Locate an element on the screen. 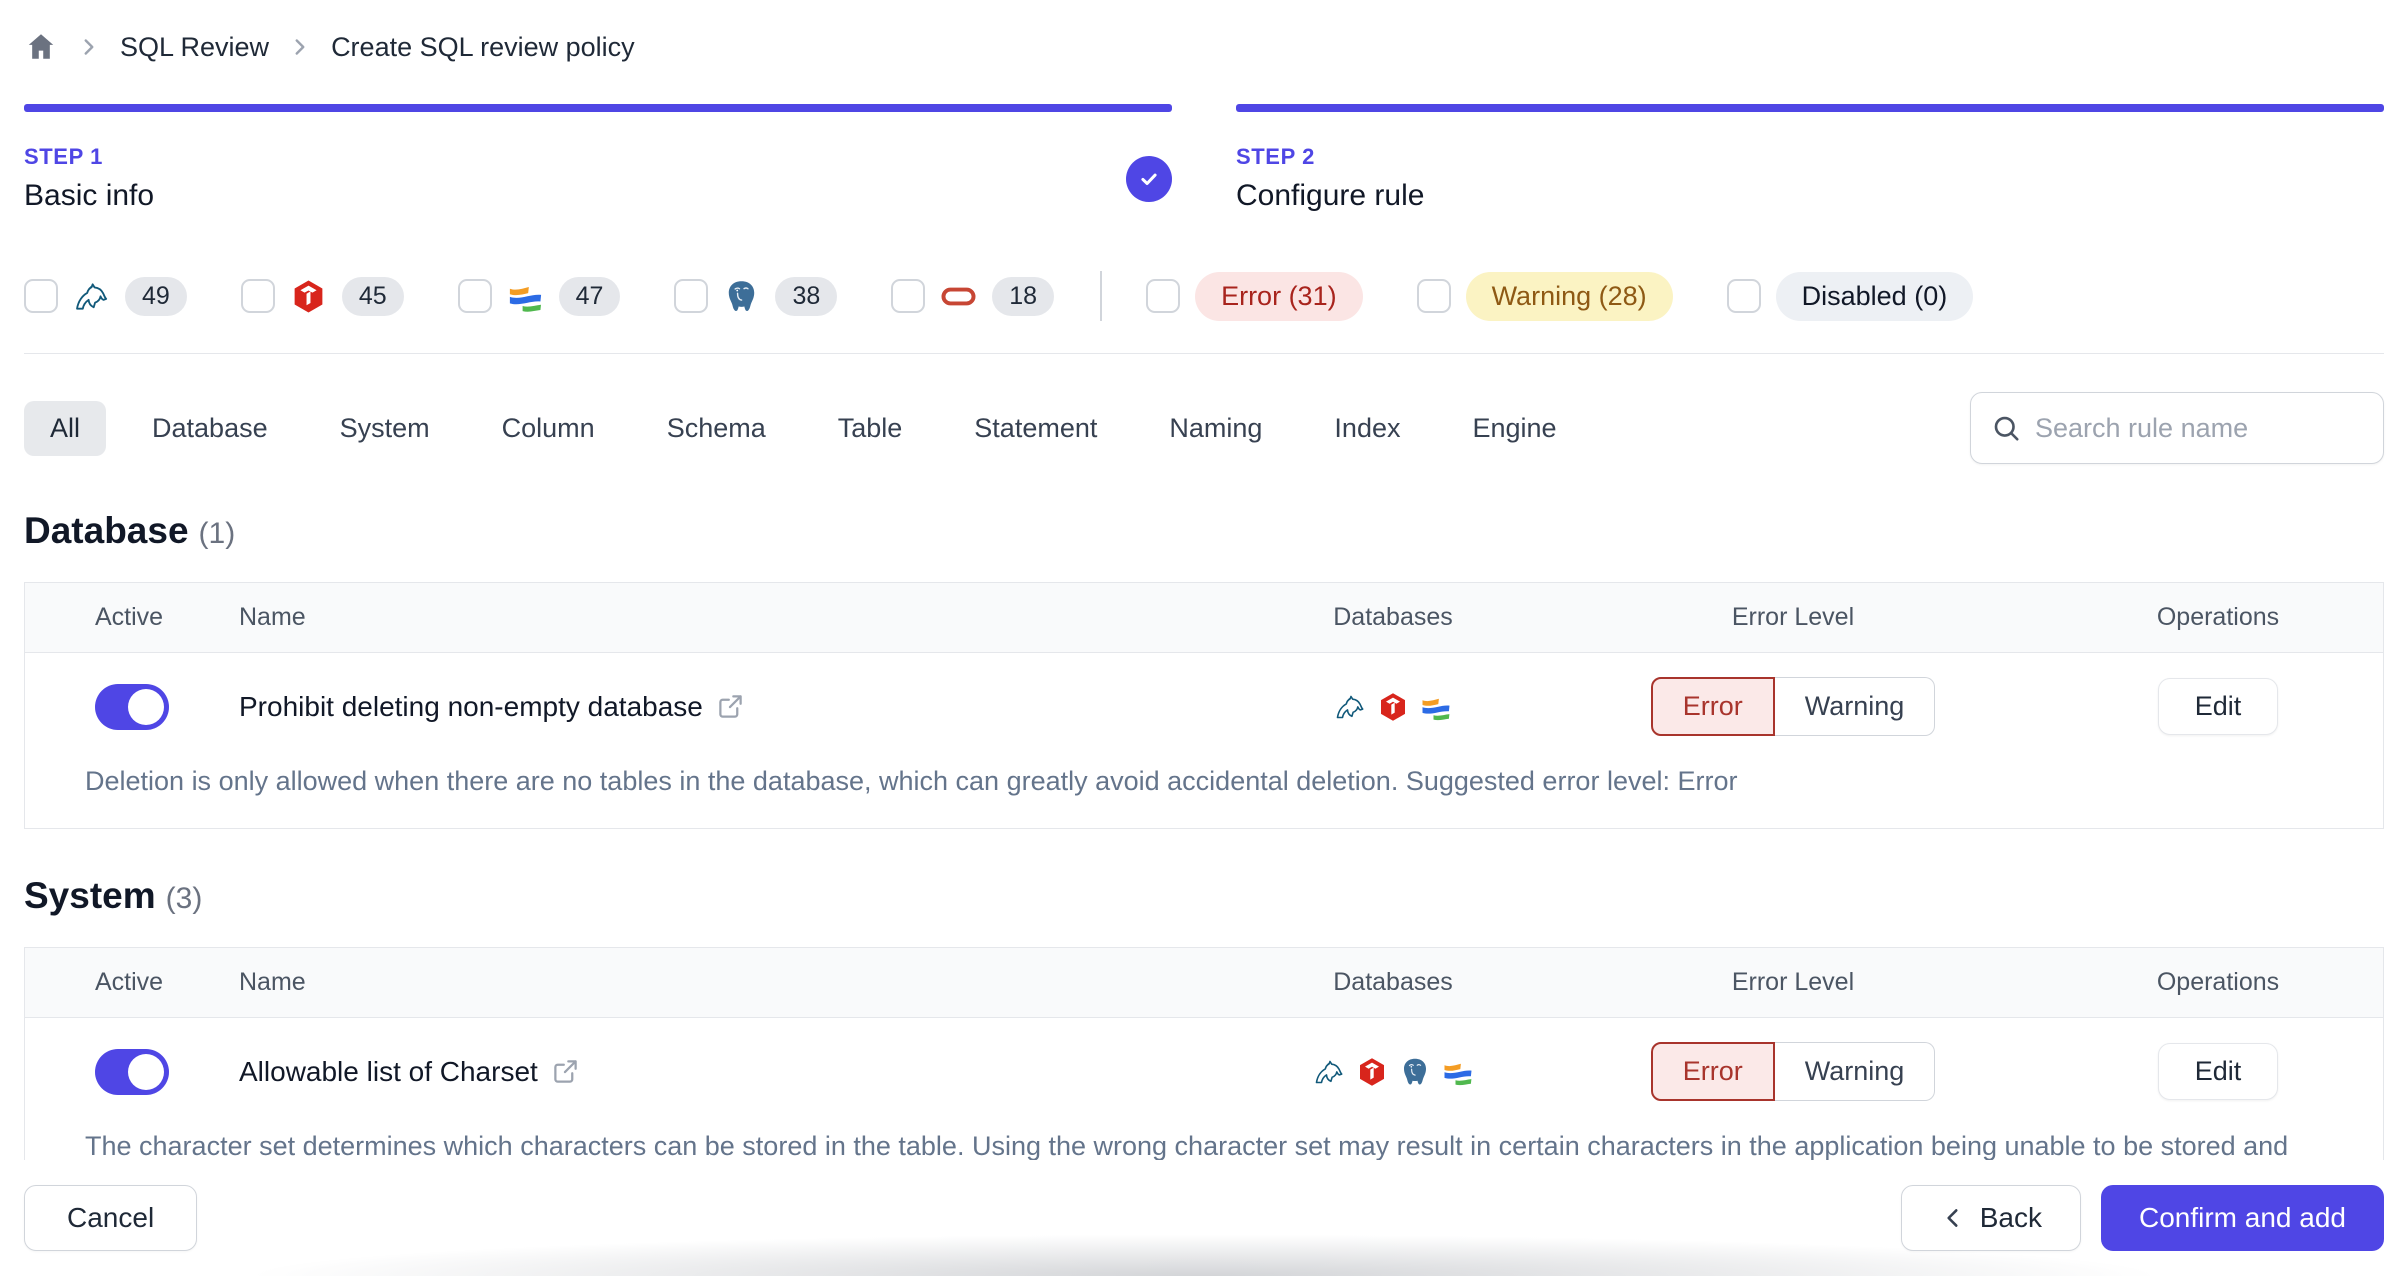 This screenshot has width=2408, height=1276. step-2: STEP 2 Configure rule is located at coordinates (1810, 158).